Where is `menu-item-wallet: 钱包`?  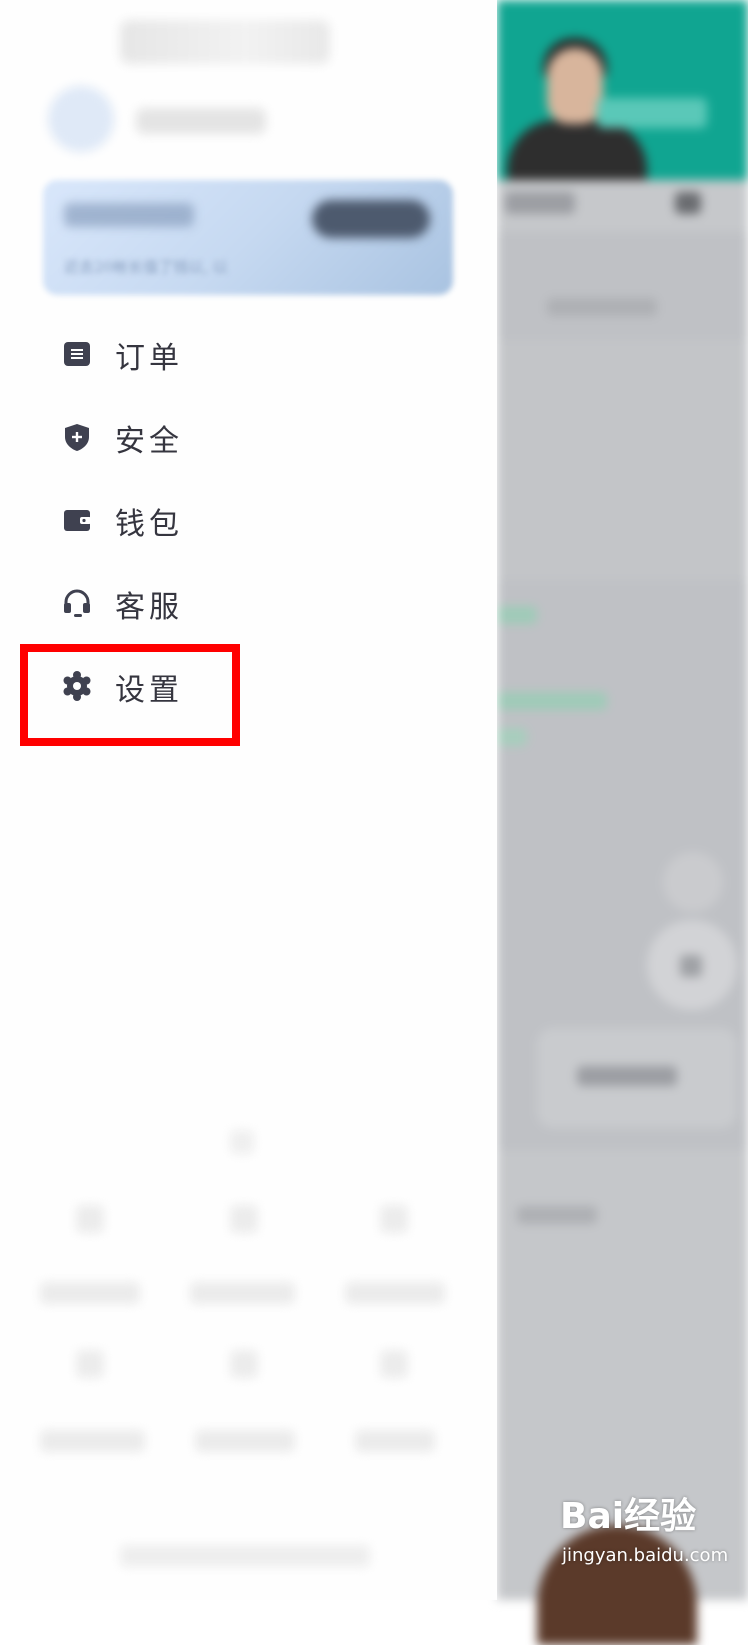
menu-item-wallet: 钱包 is located at coordinates (248, 519).